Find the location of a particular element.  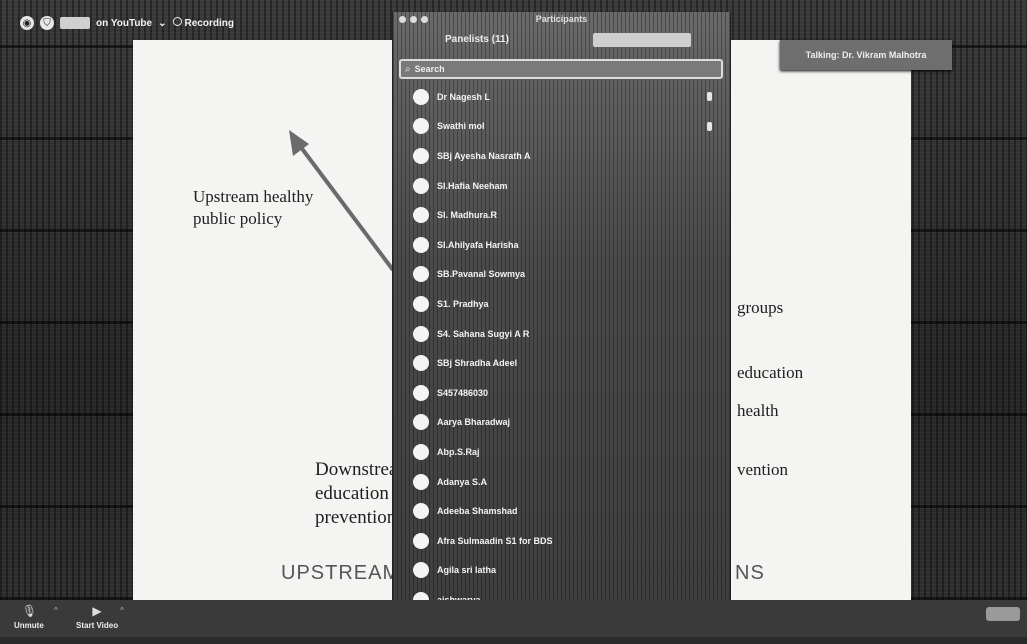

participant-search-input: ⌕ Search is located at coordinates (561, 69).